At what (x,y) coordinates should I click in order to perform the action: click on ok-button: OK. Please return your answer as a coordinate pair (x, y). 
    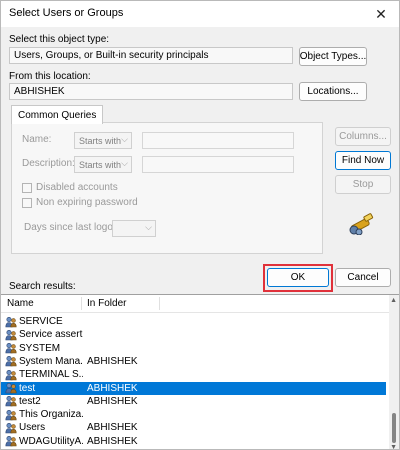
    Looking at the image, I should click on (298, 277).